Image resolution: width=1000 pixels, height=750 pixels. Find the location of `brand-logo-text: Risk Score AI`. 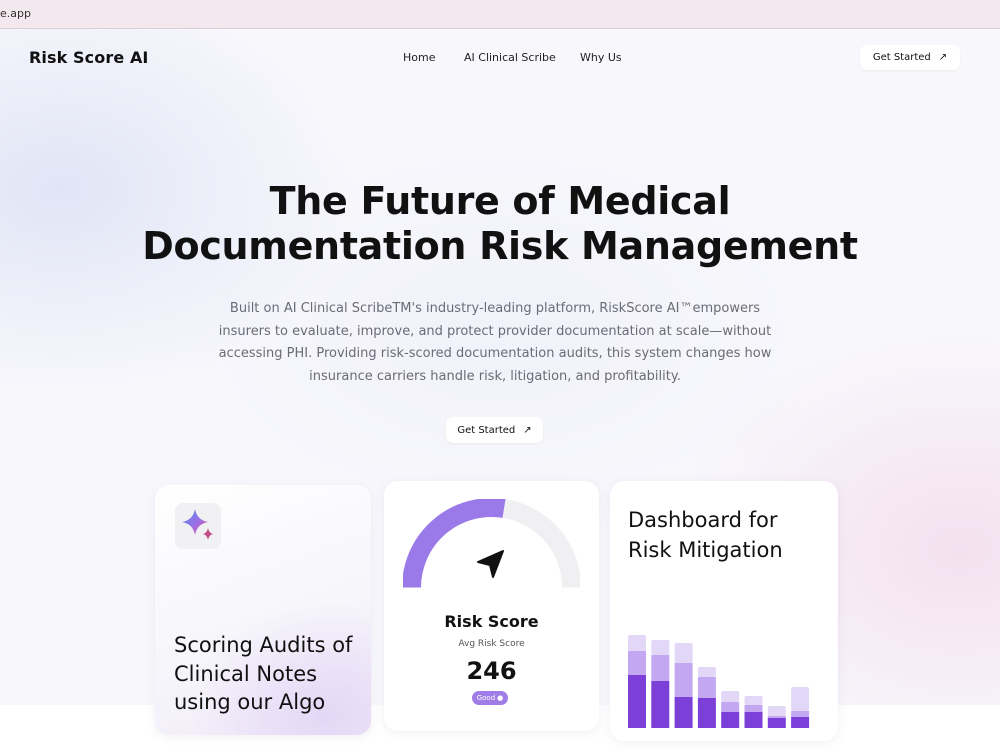

brand-logo-text: Risk Score AI is located at coordinates (89, 57).